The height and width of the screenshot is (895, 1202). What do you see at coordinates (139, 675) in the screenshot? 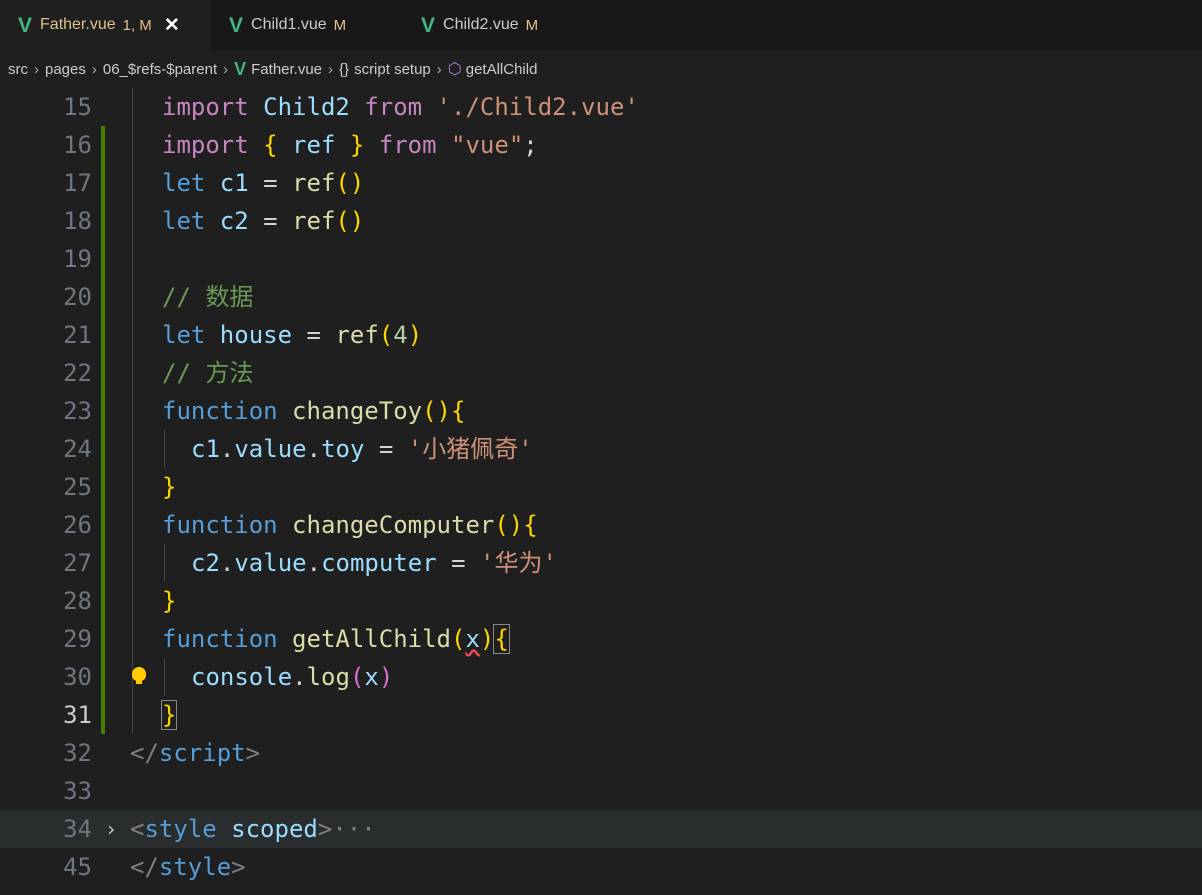
I see `lightbulb-icon` at bounding box center [139, 675].